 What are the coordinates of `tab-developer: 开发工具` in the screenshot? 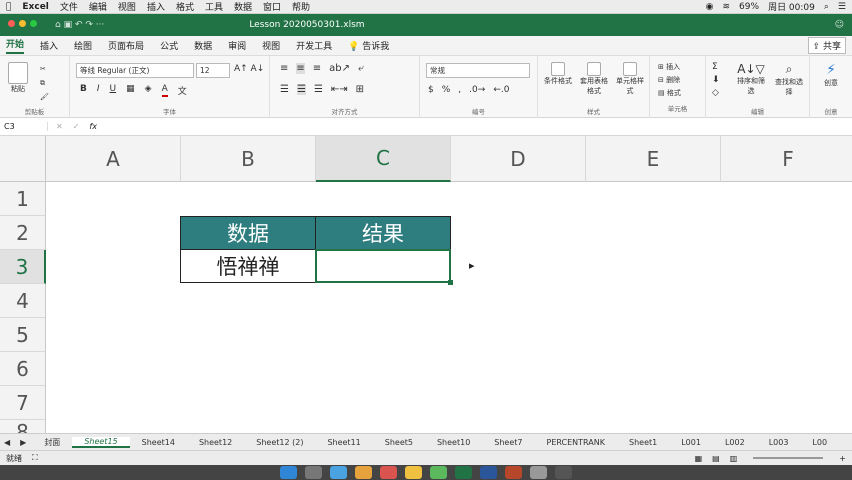 It's located at (314, 45).